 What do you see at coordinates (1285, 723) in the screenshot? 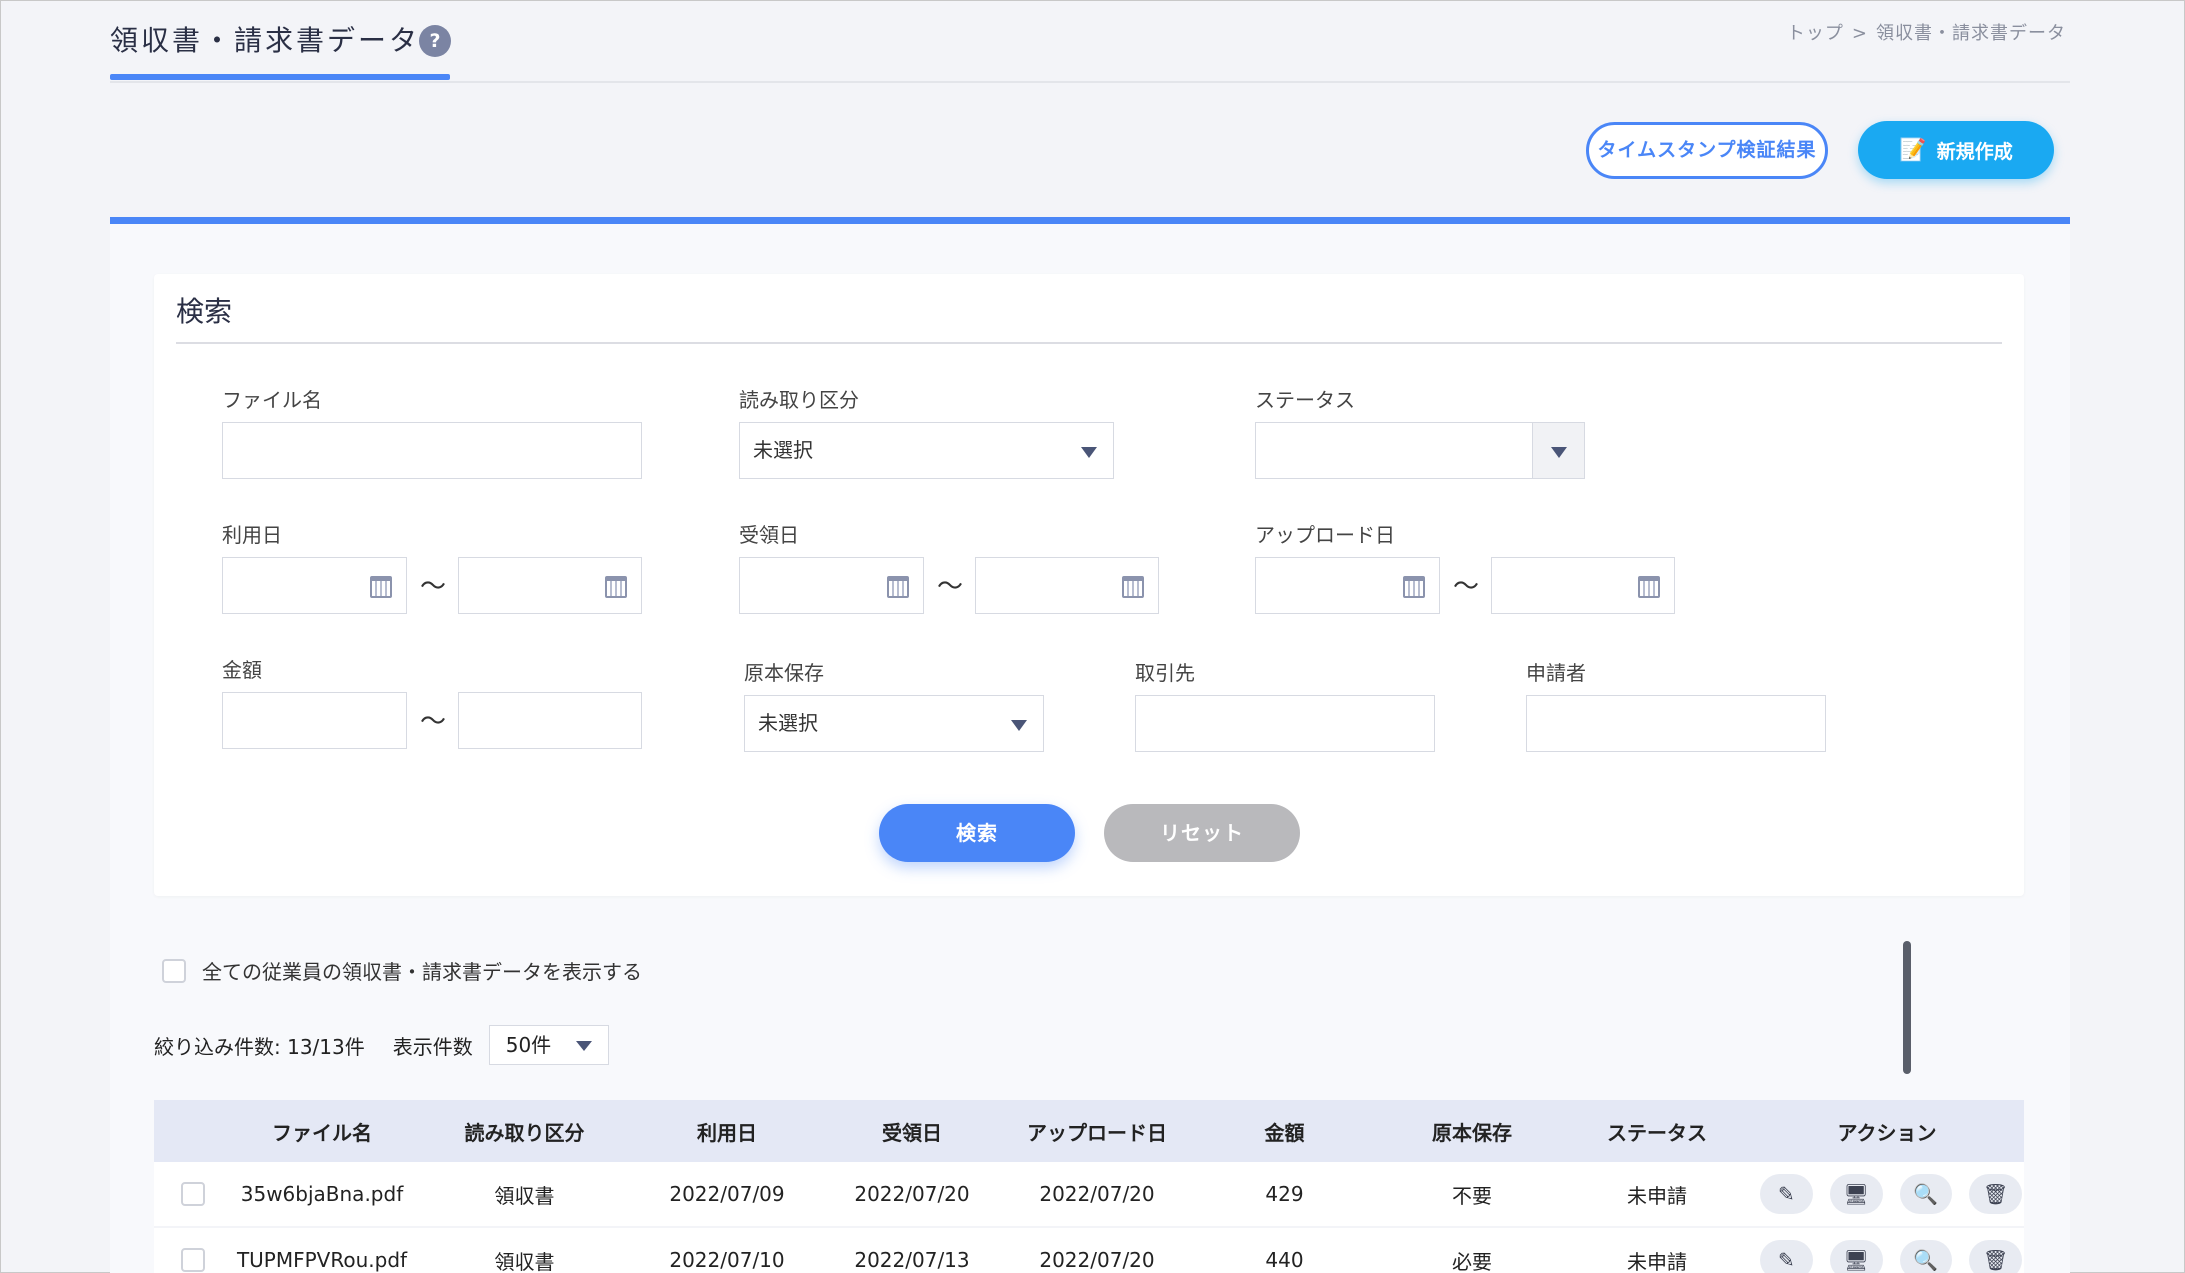
I see `partner-input` at bounding box center [1285, 723].